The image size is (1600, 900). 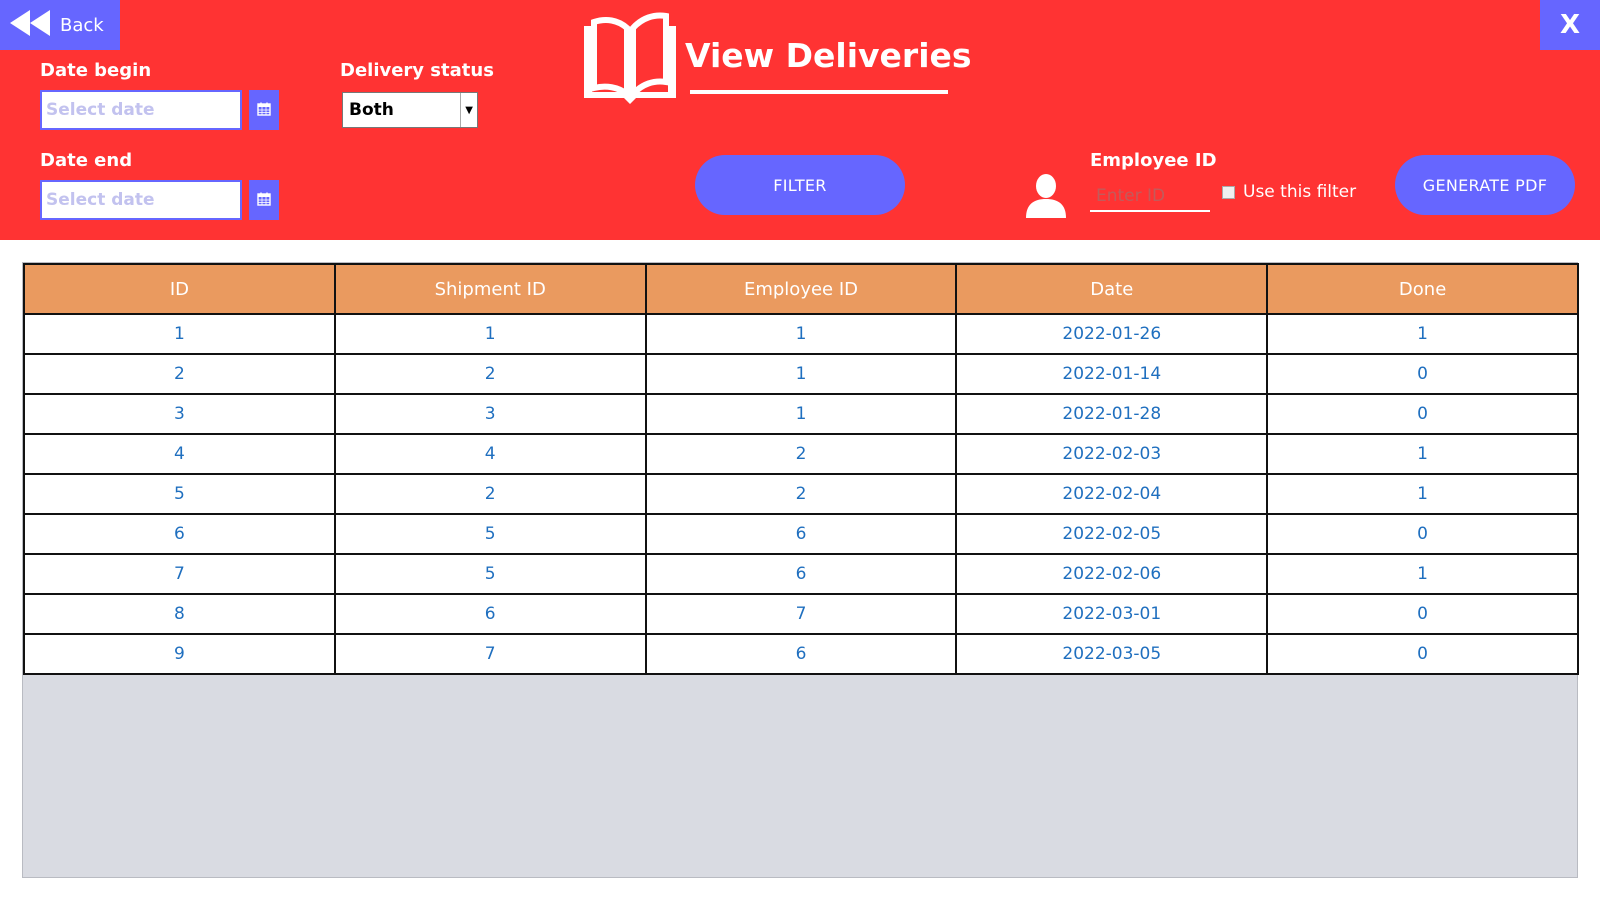 What do you see at coordinates (490, 454) in the screenshot?
I see `cell-shipment-id: 4` at bounding box center [490, 454].